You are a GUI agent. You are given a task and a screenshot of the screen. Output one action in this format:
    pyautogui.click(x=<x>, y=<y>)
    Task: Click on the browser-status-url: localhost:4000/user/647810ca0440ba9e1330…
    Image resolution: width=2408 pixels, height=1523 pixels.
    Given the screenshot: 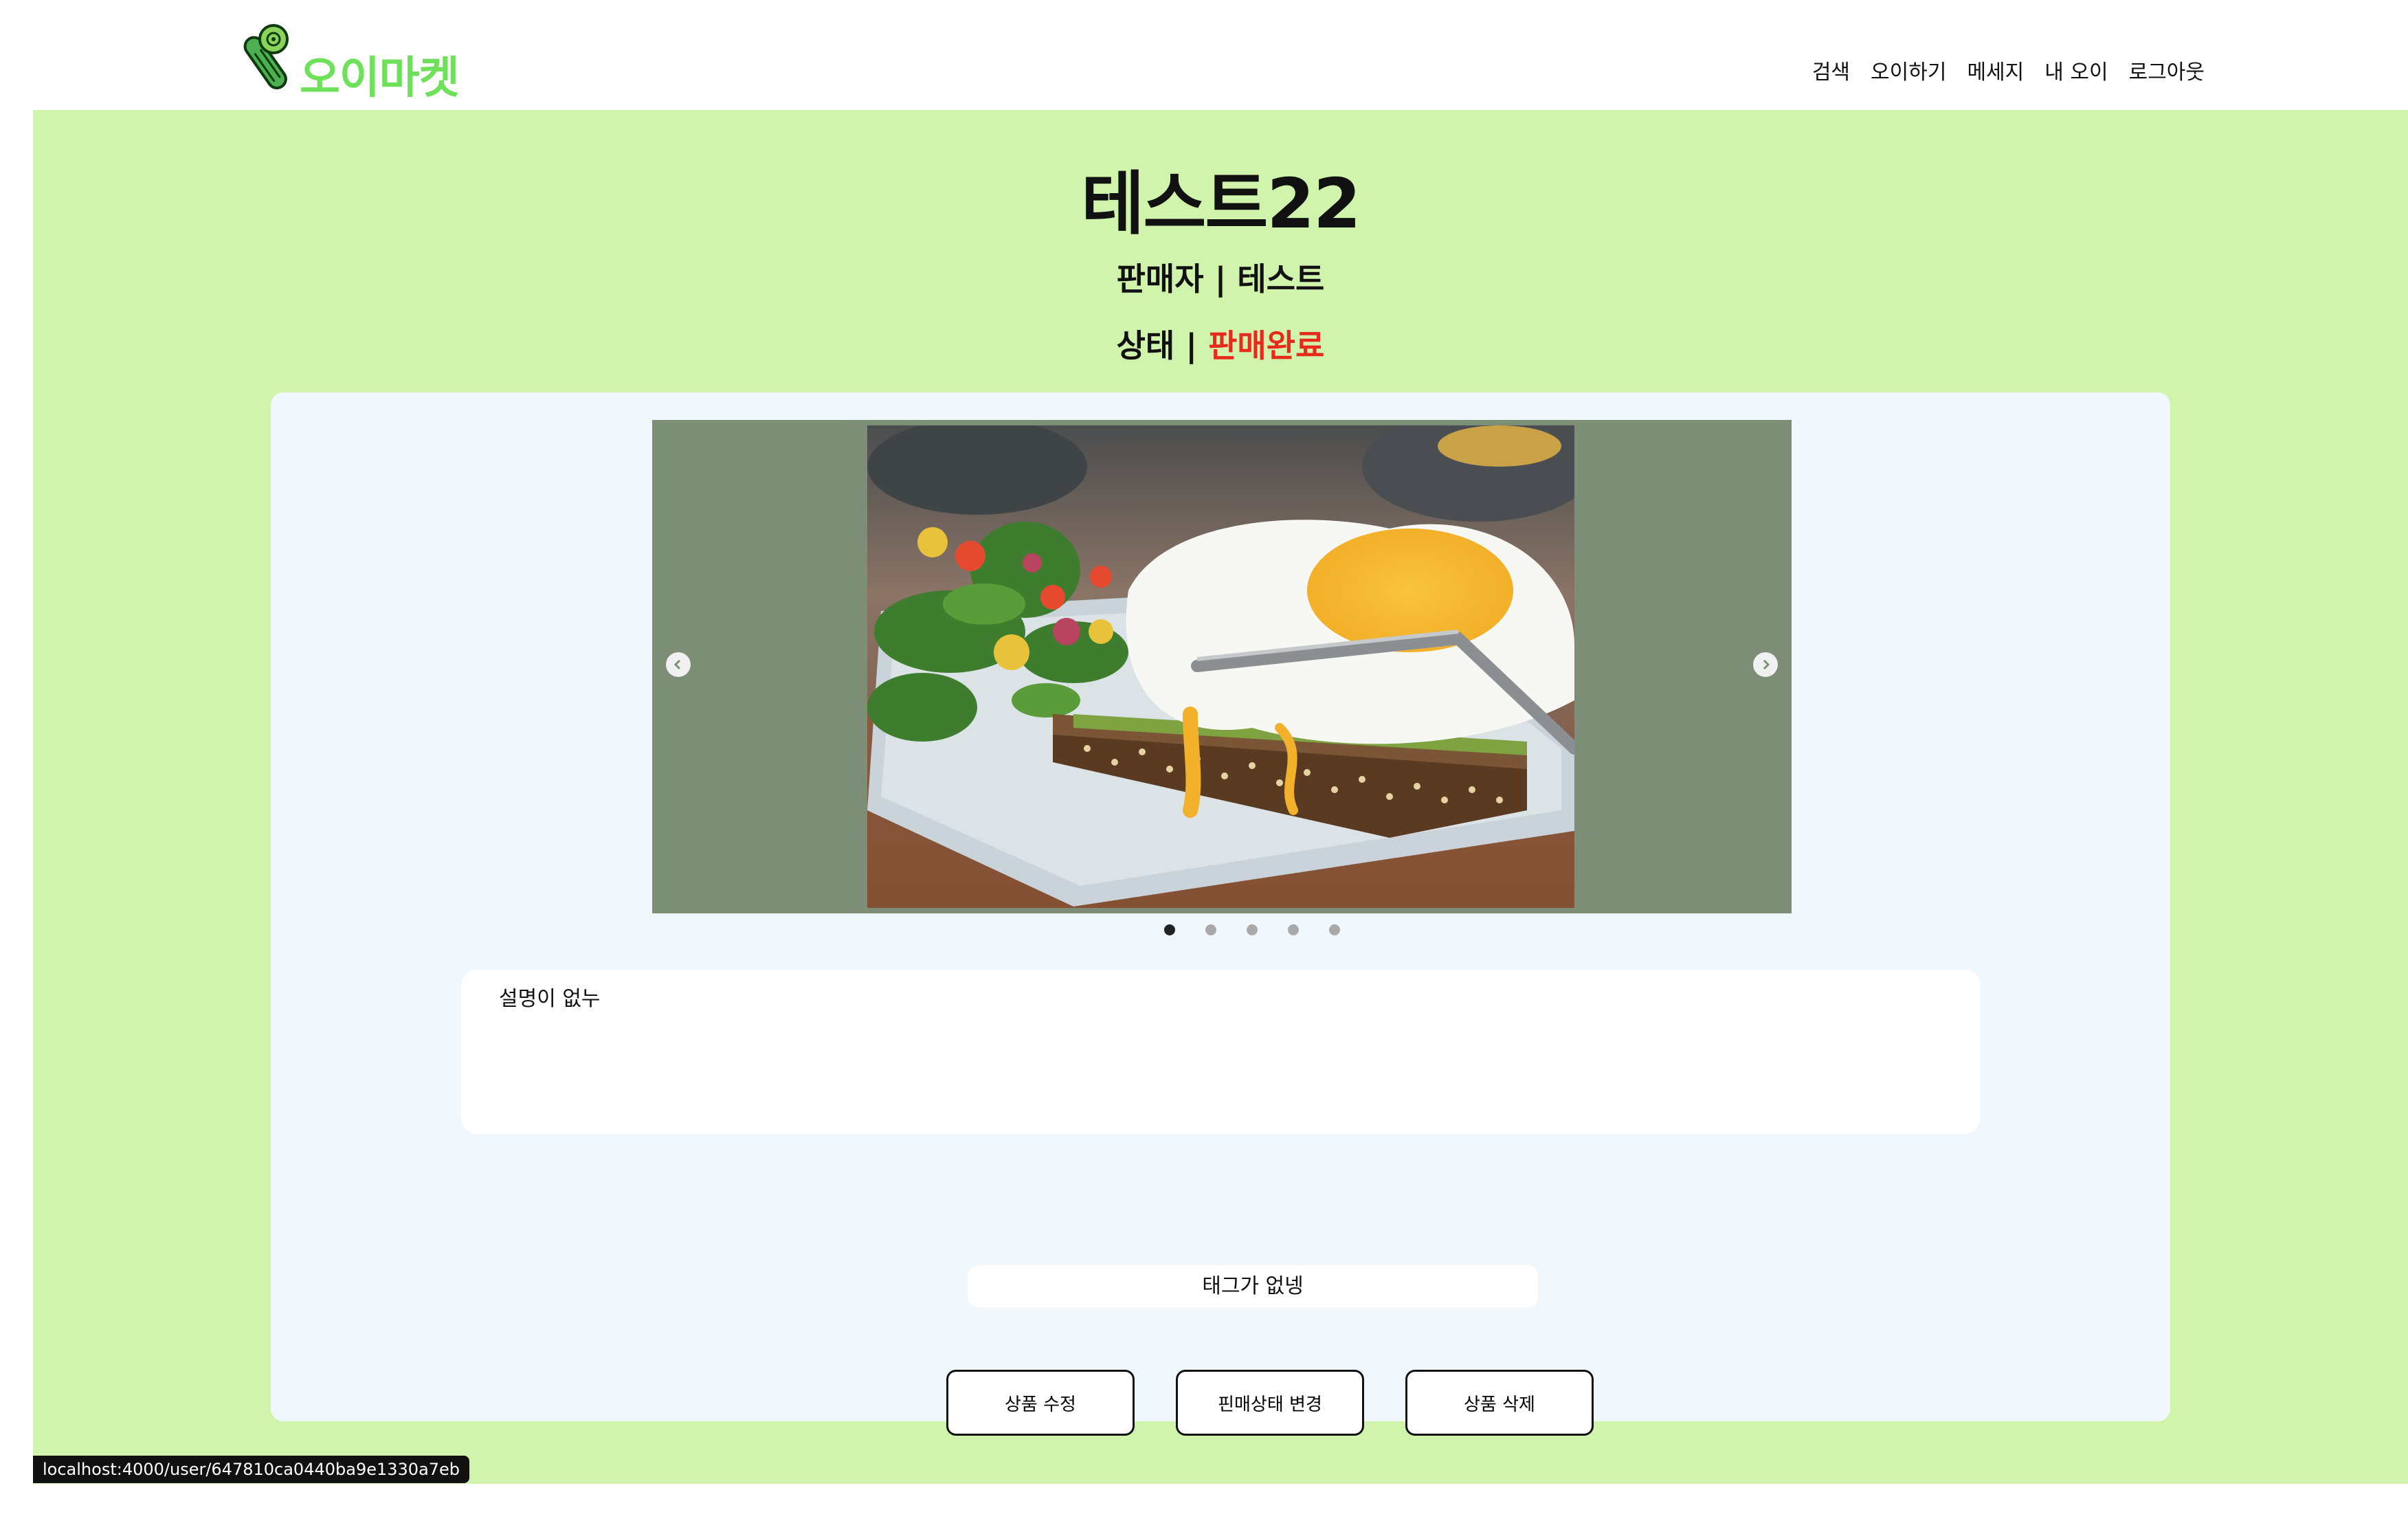 What is the action you would take?
    pyautogui.click(x=252, y=1469)
    